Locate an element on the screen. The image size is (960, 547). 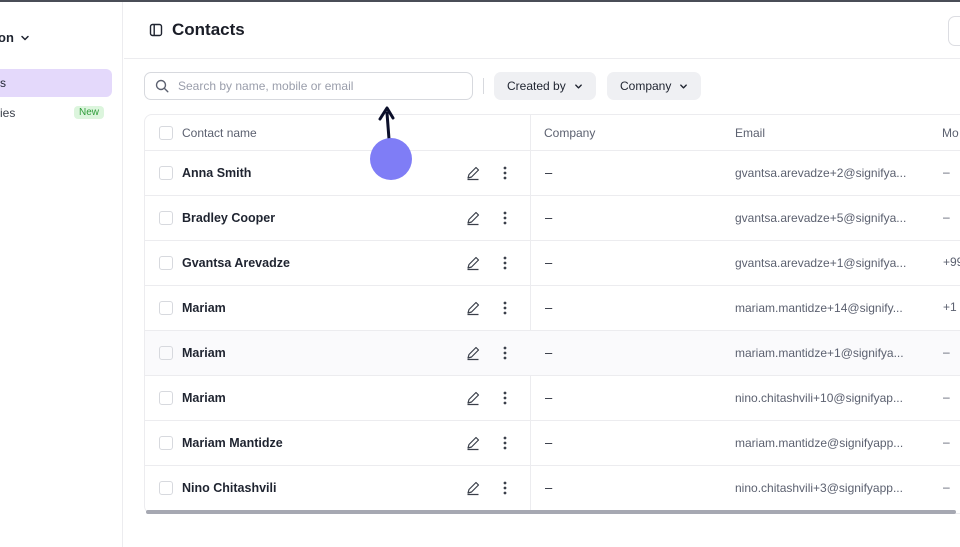
sidebar-panel-icon is located at coordinates (156, 30).